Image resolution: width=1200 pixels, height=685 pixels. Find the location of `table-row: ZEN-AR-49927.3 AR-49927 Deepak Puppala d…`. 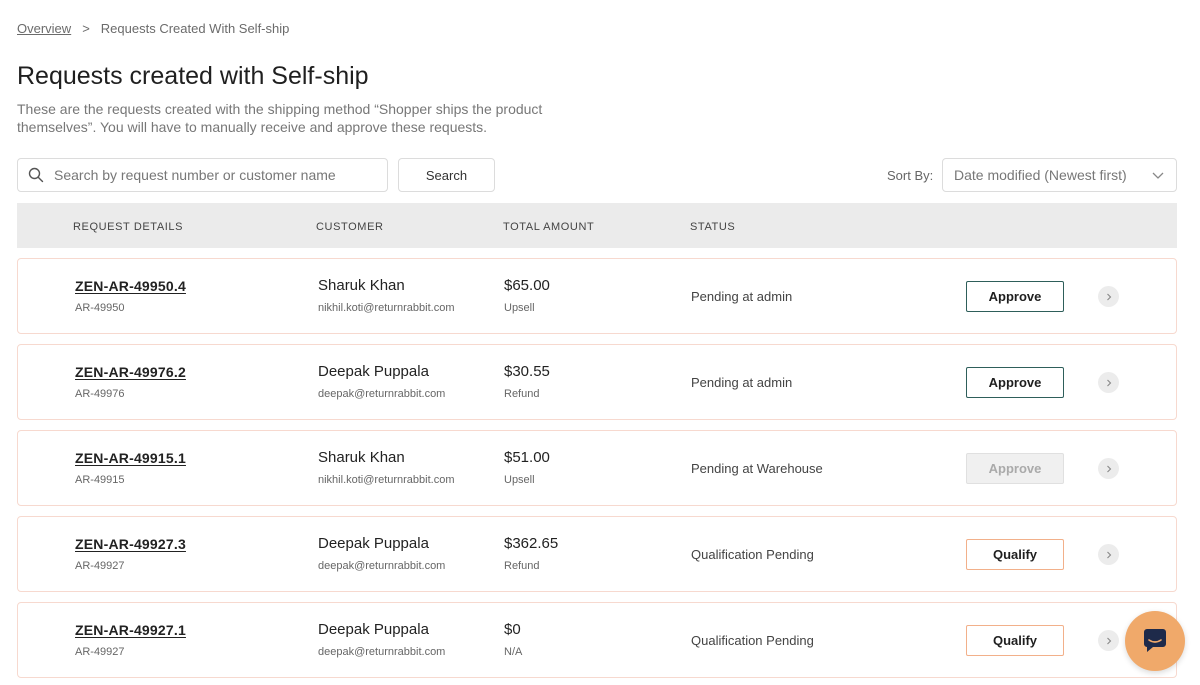

table-row: ZEN-AR-49927.3 AR-49927 Deepak Puppala d… is located at coordinates (597, 554).